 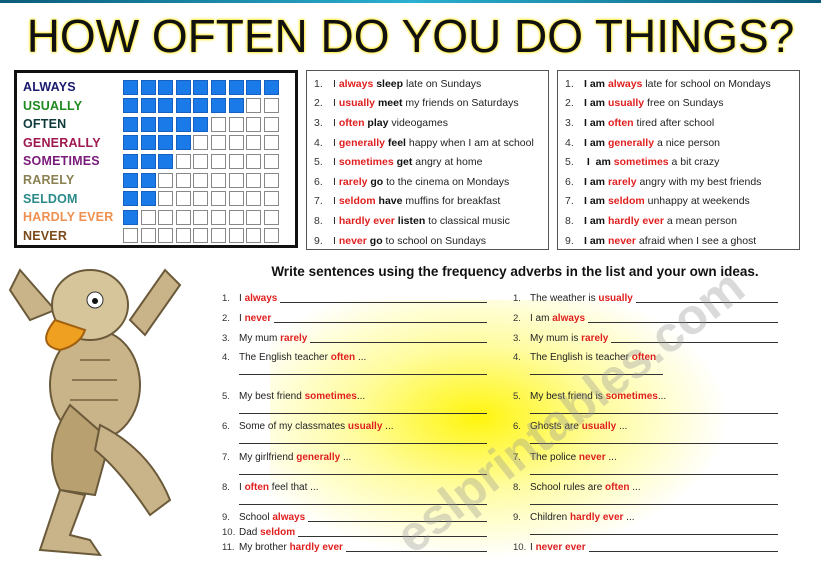 What do you see at coordinates (152, 199) in the screenshot?
I see `chart-row: SELDOM` at bounding box center [152, 199].